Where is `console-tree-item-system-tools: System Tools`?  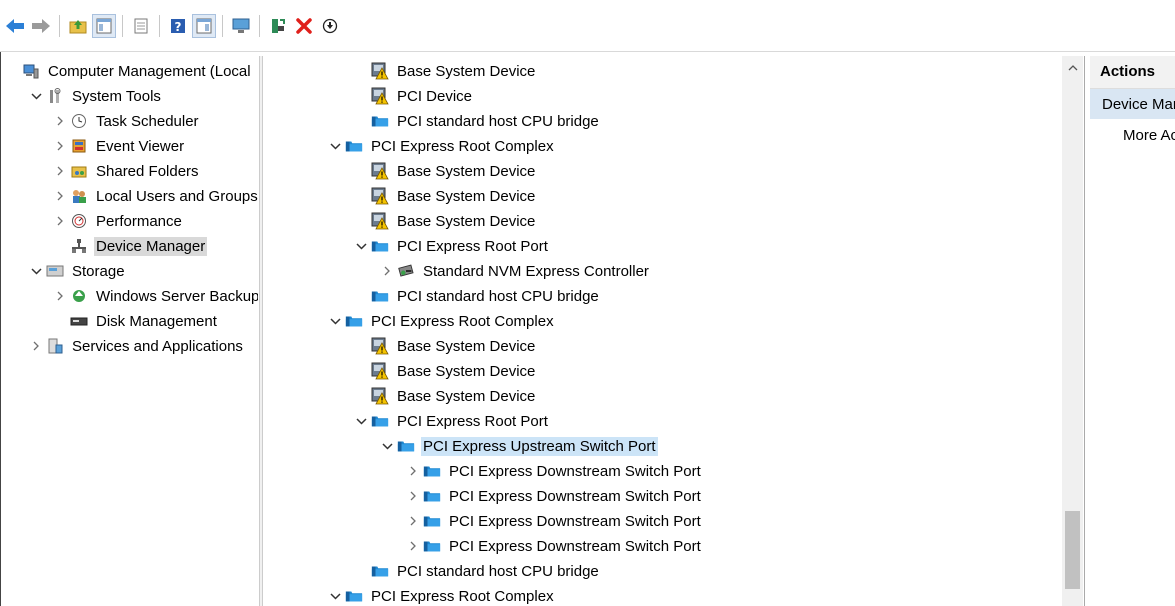 console-tree-item-system-tools: System Tools is located at coordinates (96, 96).